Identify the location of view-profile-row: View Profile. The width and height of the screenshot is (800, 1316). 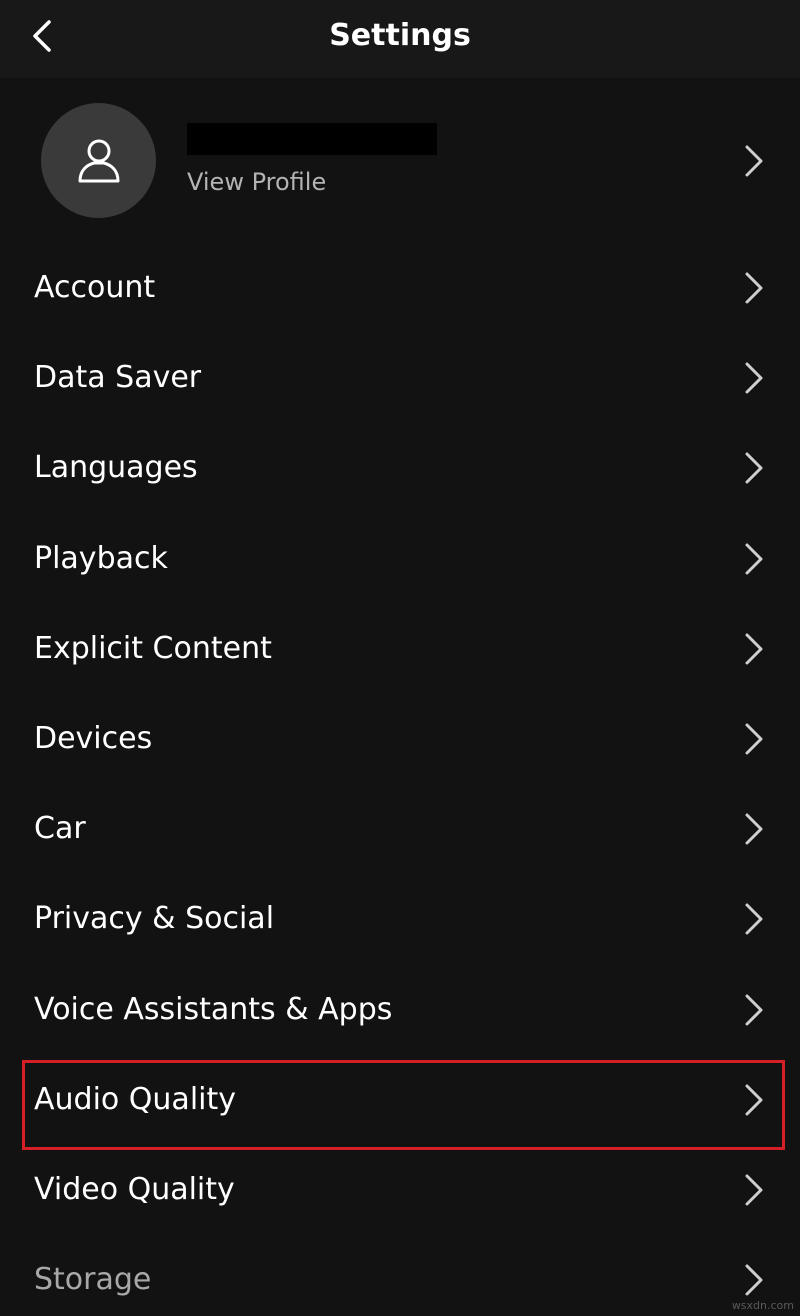
(400, 161).